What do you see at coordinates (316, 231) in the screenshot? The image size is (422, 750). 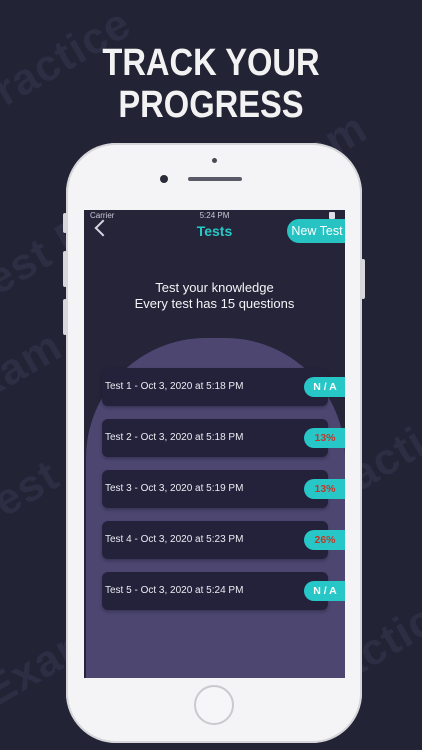 I see `new-test-button: New Test` at bounding box center [316, 231].